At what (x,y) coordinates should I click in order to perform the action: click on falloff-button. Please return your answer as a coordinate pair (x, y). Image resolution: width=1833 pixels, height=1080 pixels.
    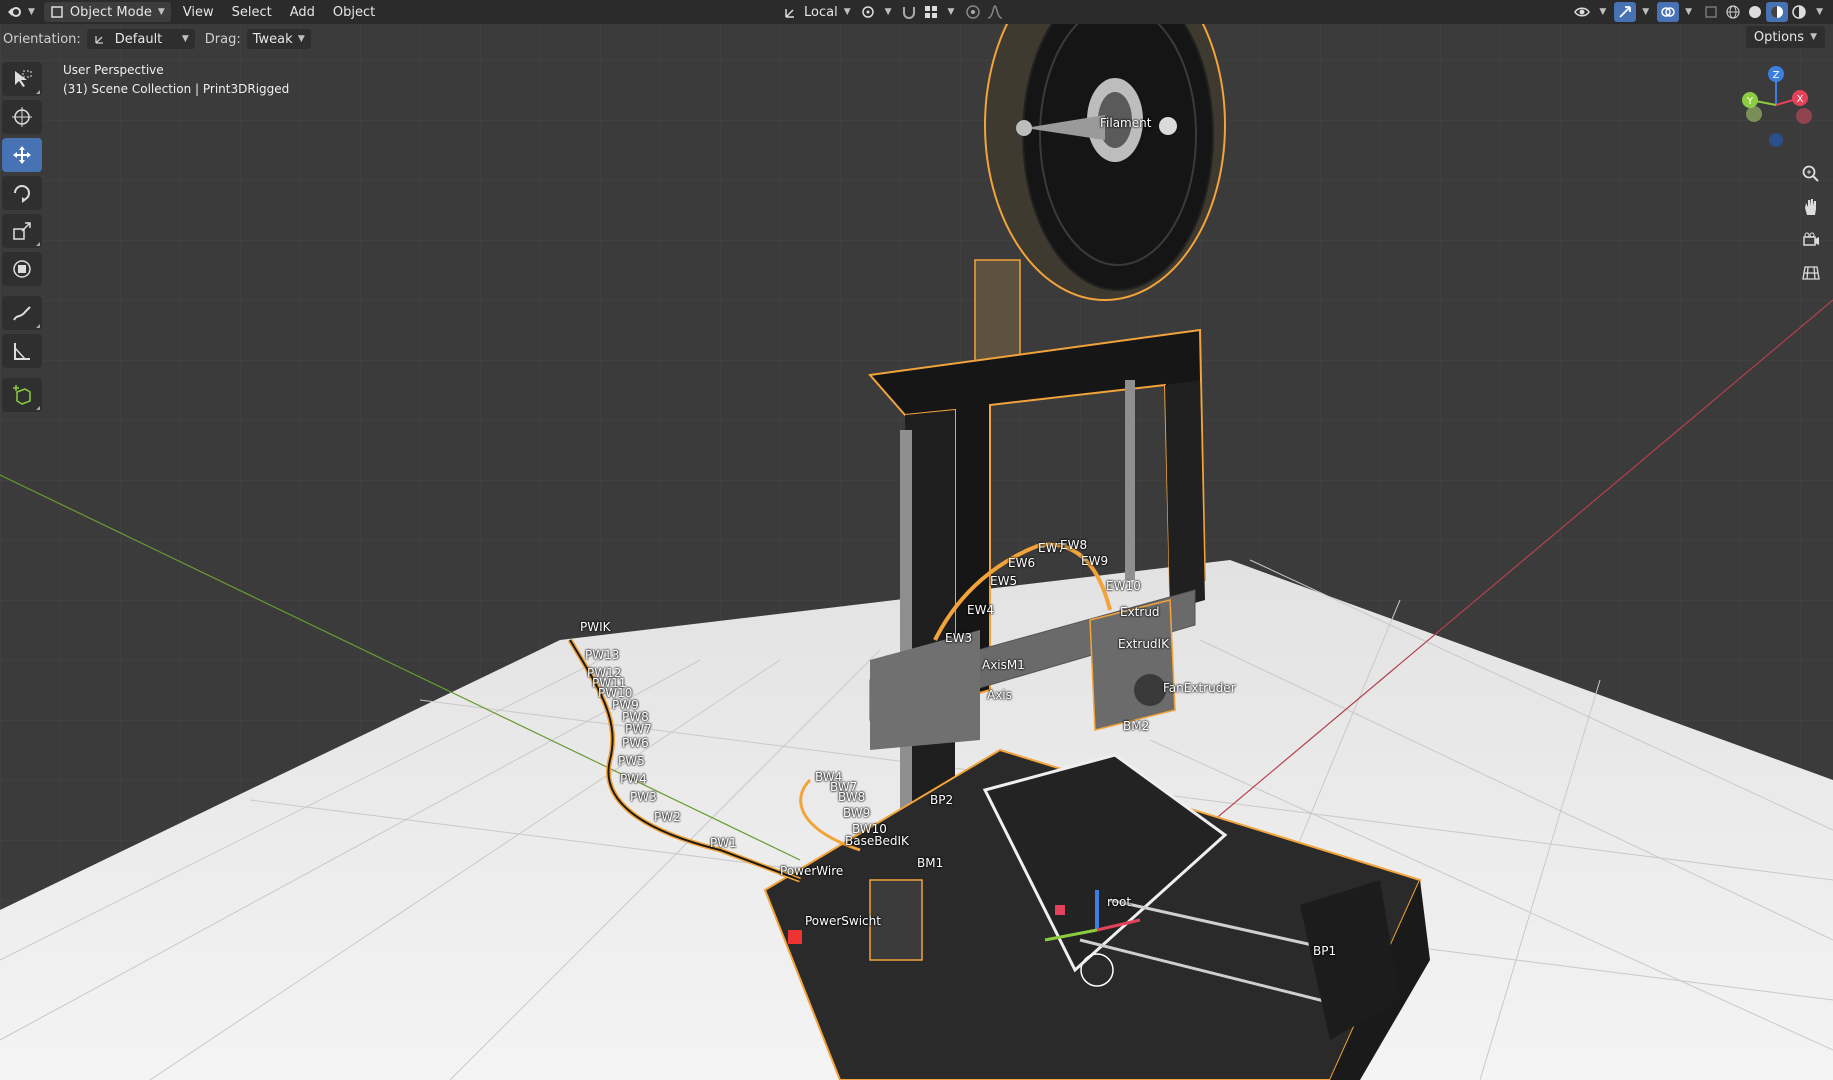
    Looking at the image, I should click on (995, 12).